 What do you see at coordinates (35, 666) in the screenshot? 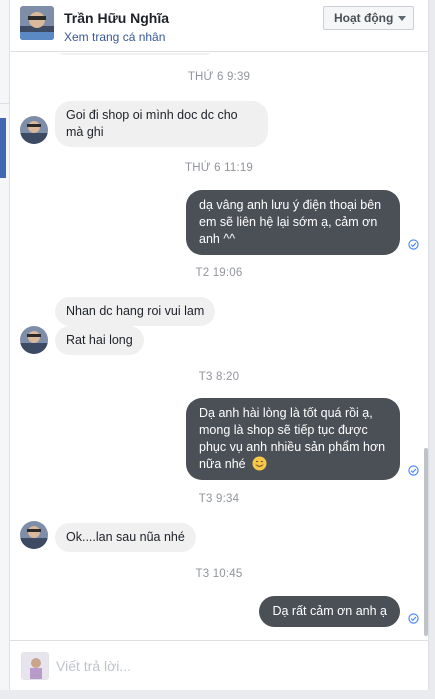
I see `user-avatar` at bounding box center [35, 666].